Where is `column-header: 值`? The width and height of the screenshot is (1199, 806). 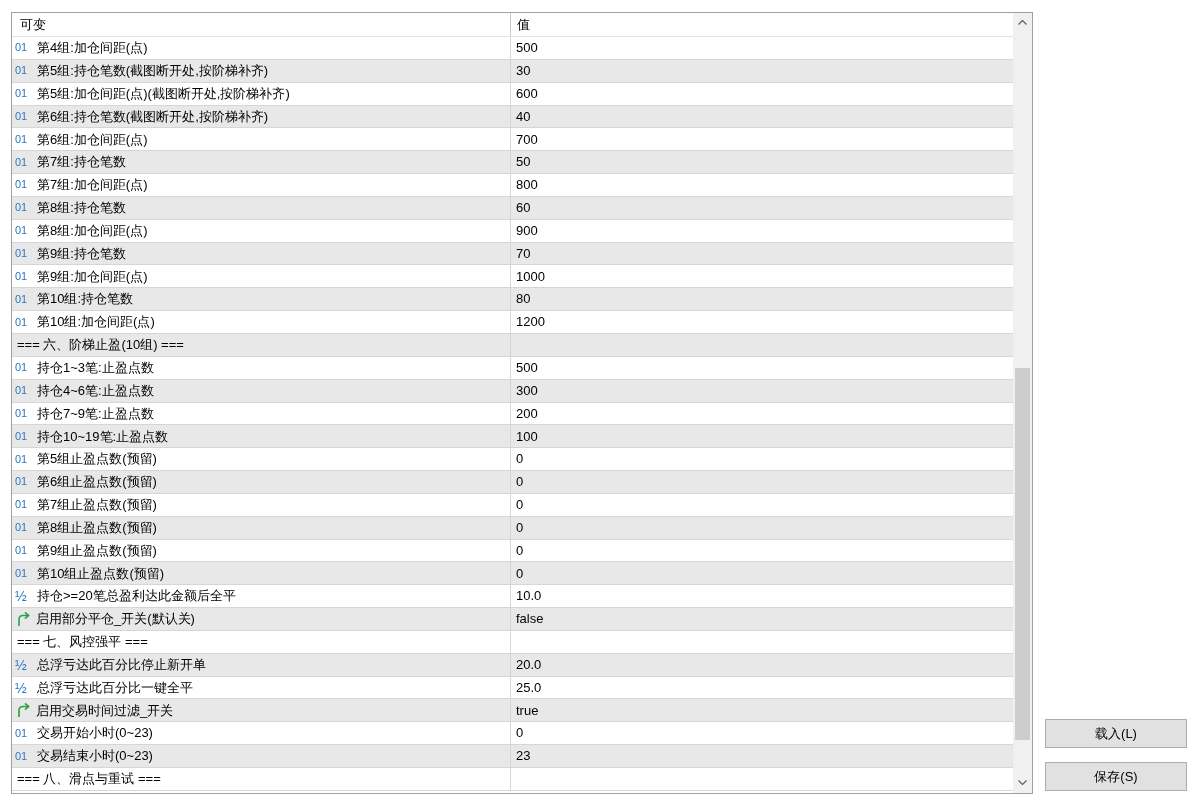
column-header: 值 is located at coordinates (762, 24).